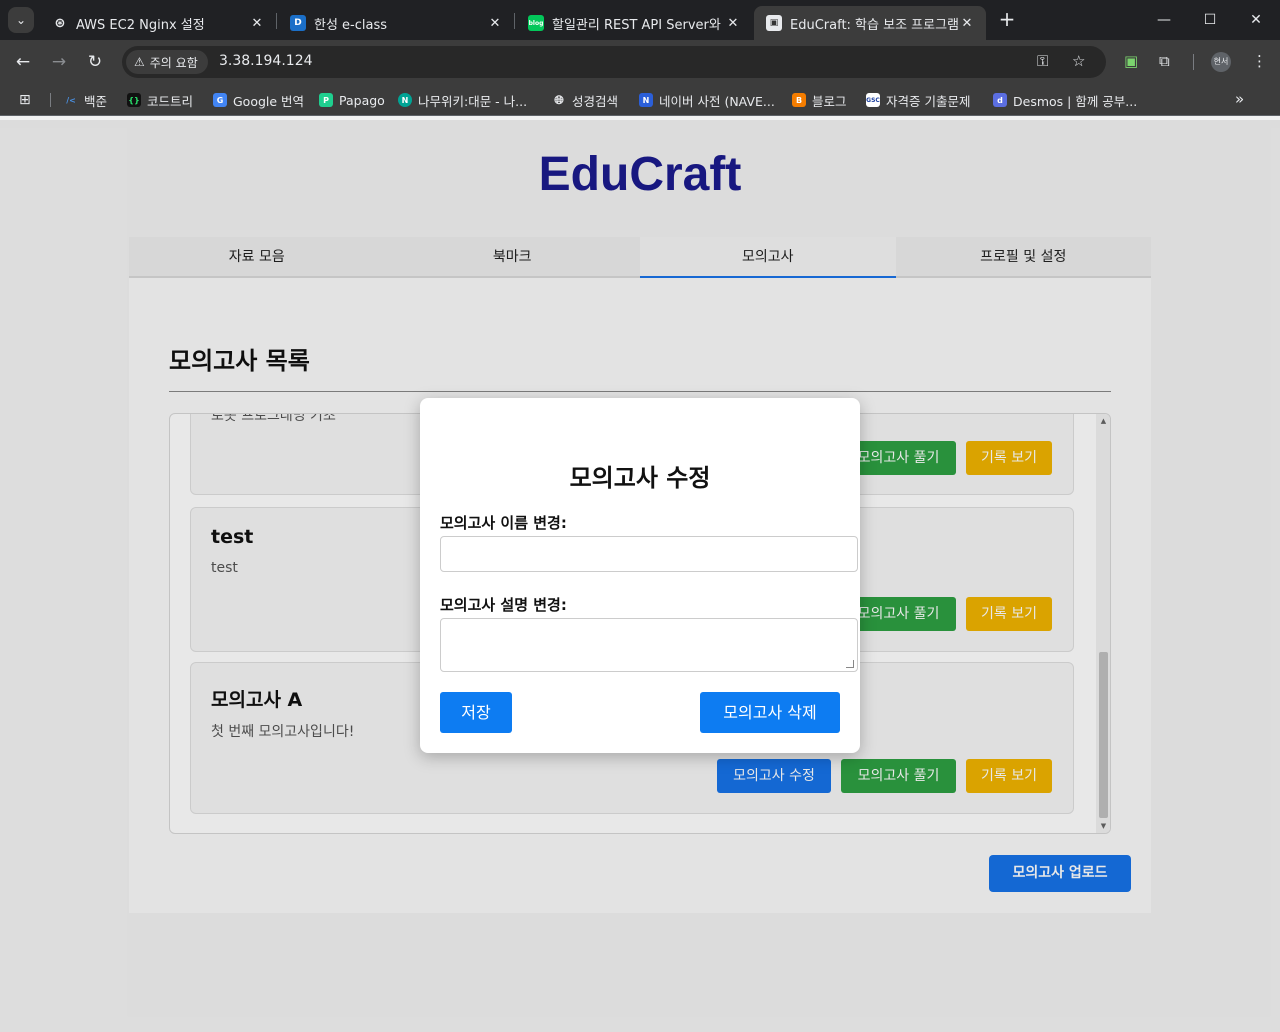  I want to click on openai-icon: ⊛, so click(60, 23).